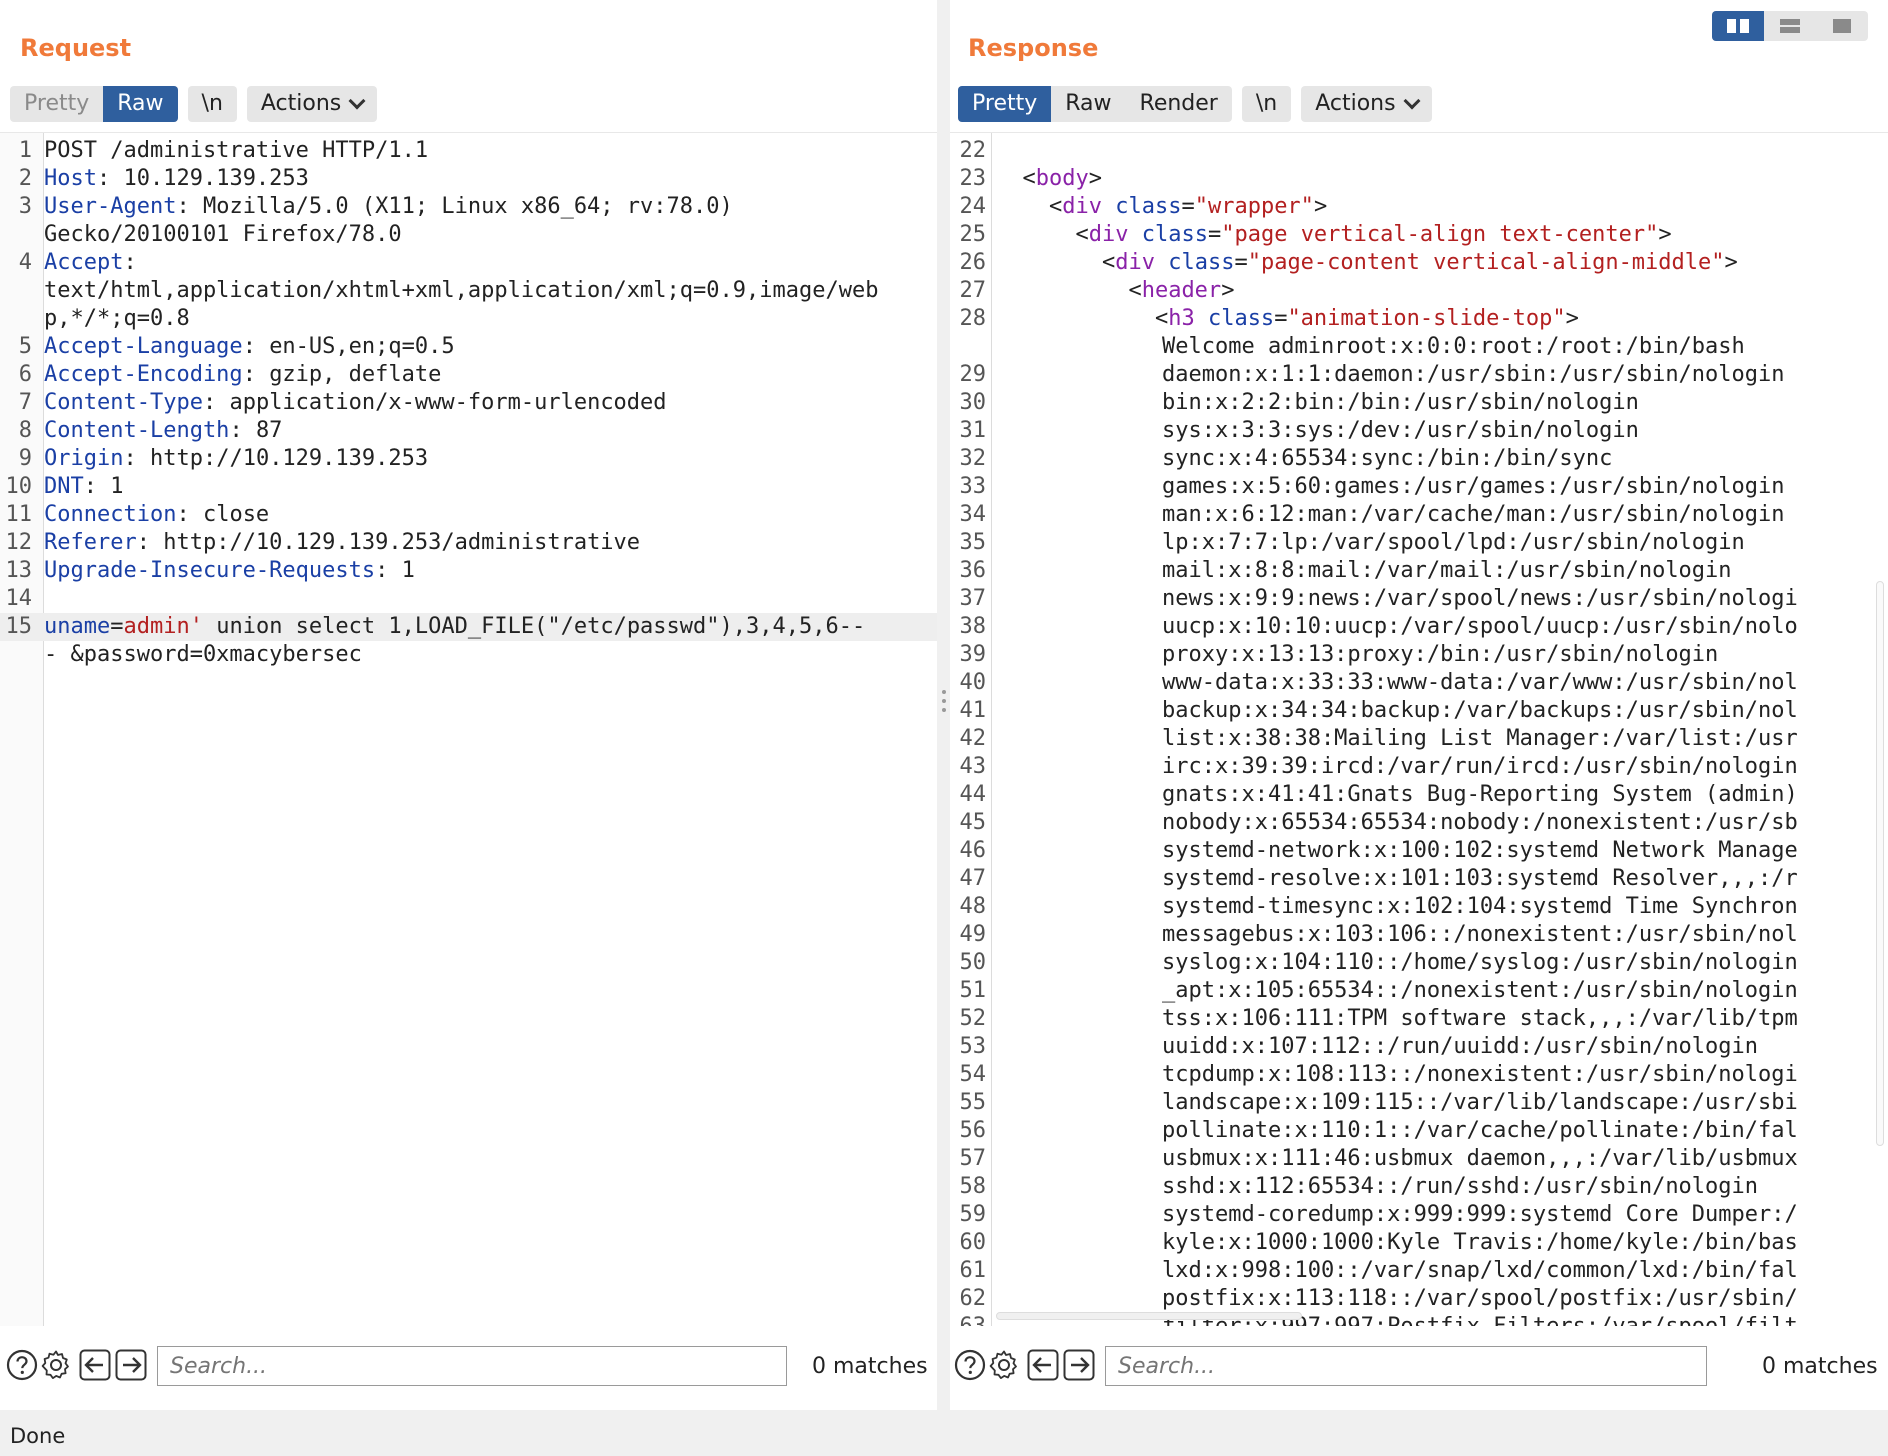  What do you see at coordinates (472, 1366) in the screenshot?
I see `request-search-input` at bounding box center [472, 1366].